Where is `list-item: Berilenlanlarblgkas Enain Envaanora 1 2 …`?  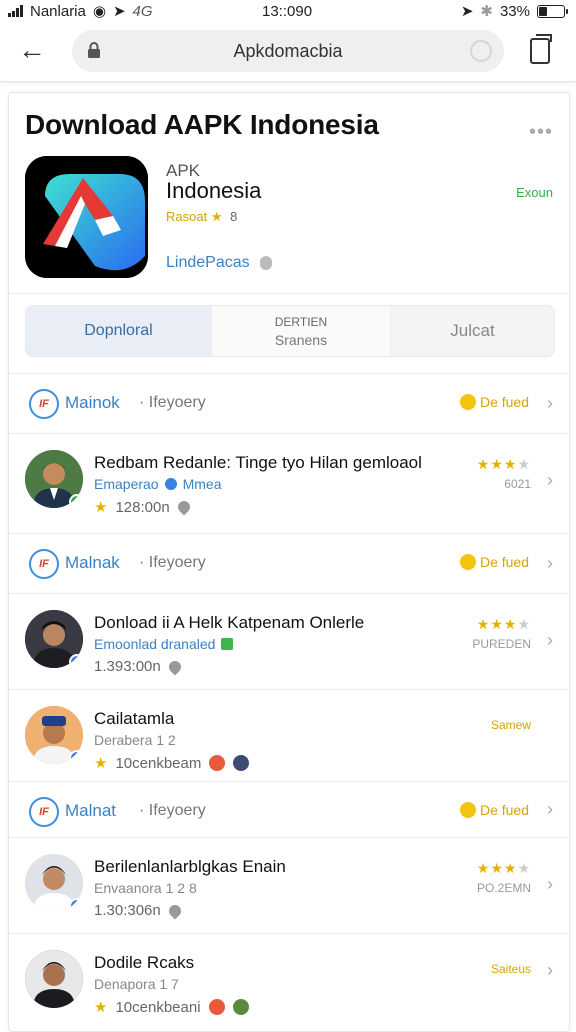
list-item: Berilenlanlarblgkas Enain Envaanora 1 2 … is located at coordinates (289, 885).